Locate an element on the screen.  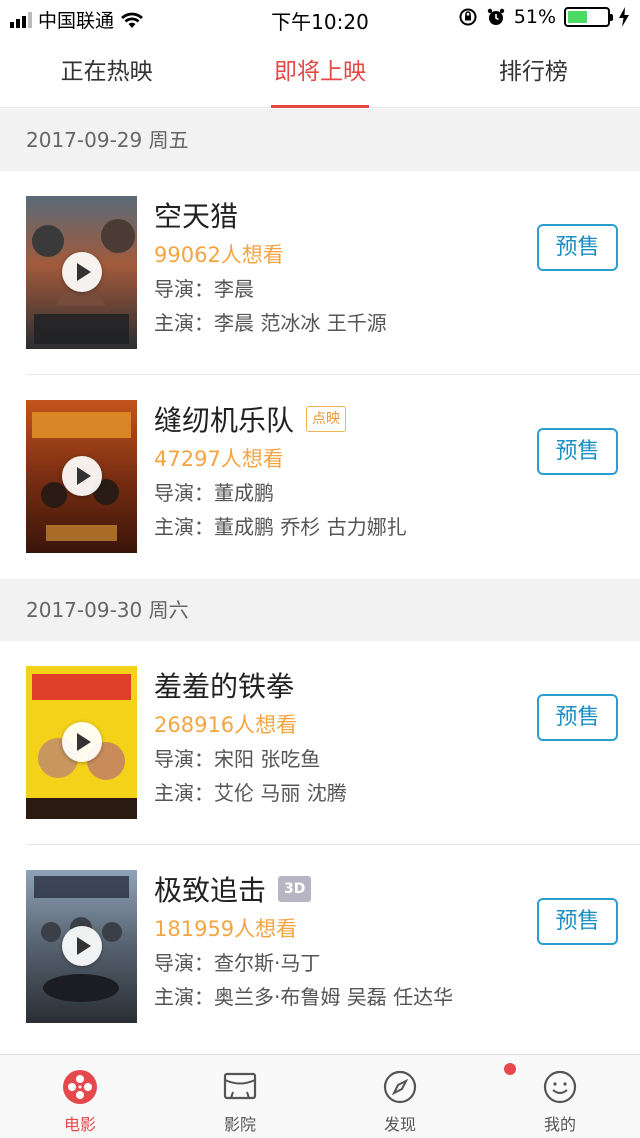
battery-icon is located at coordinates (588, 17).